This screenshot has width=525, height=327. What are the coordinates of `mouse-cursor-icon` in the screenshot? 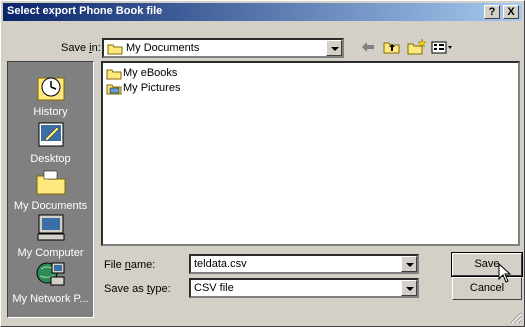 It's located at (505, 273).